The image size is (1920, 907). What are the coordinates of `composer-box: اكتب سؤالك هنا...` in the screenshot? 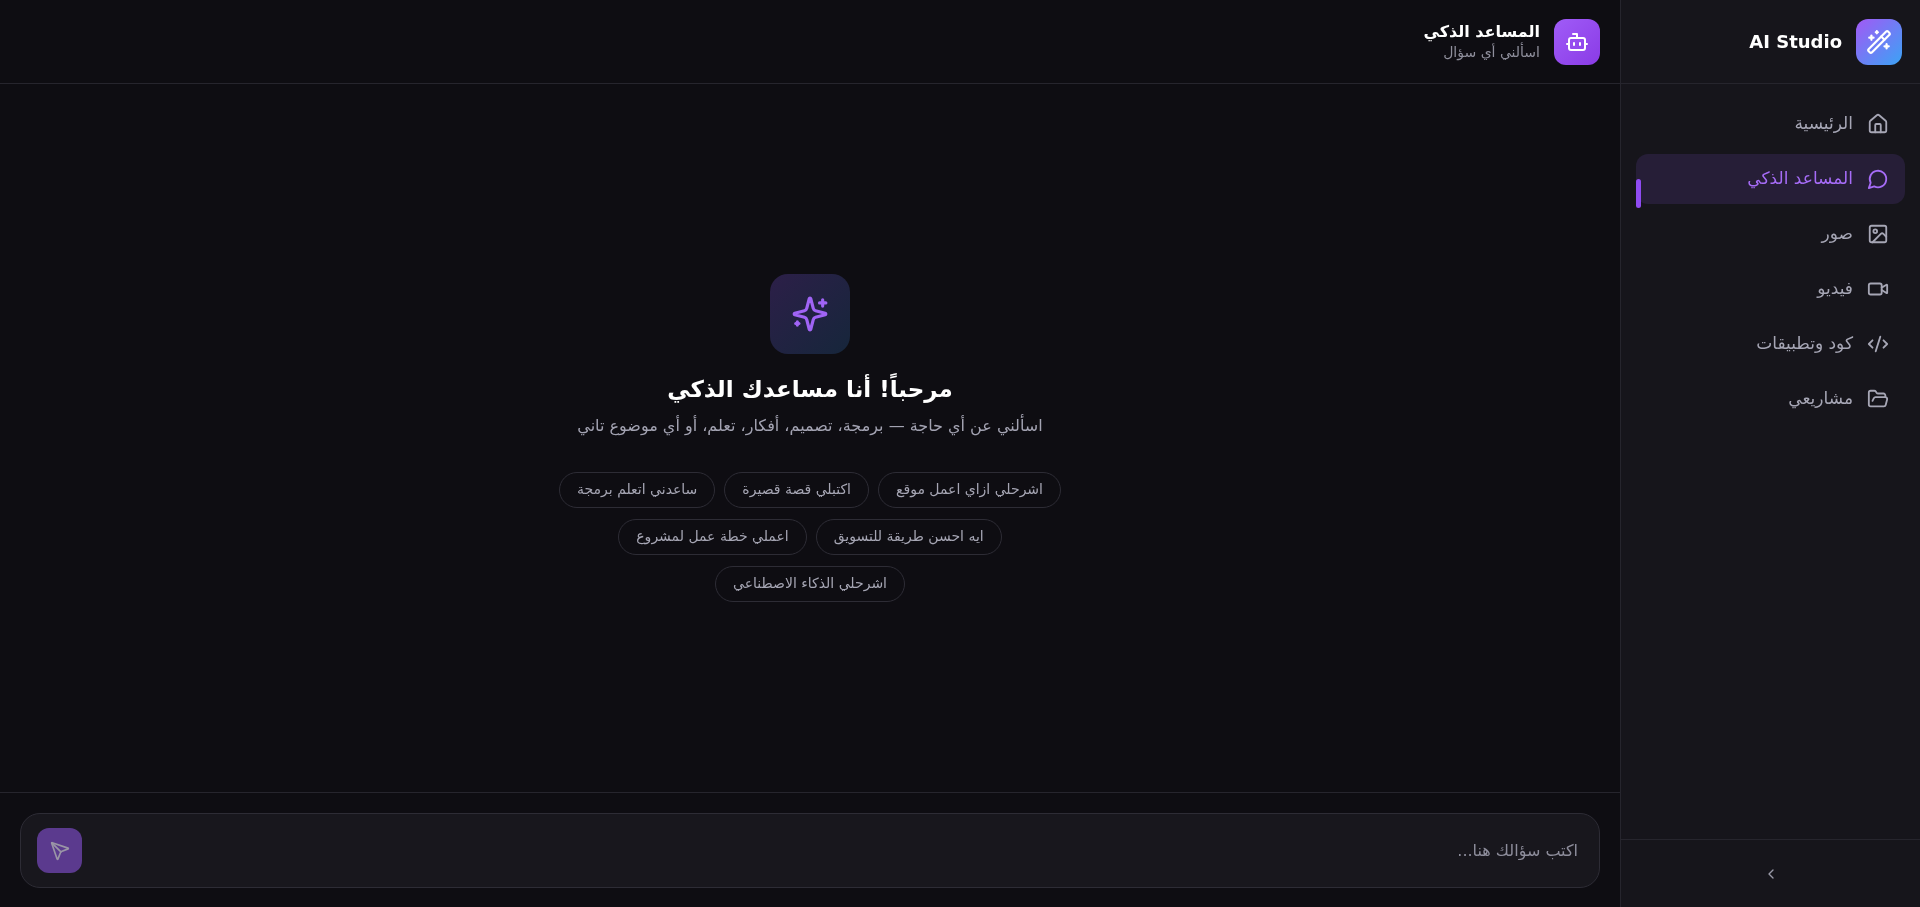 It's located at (810, 850).